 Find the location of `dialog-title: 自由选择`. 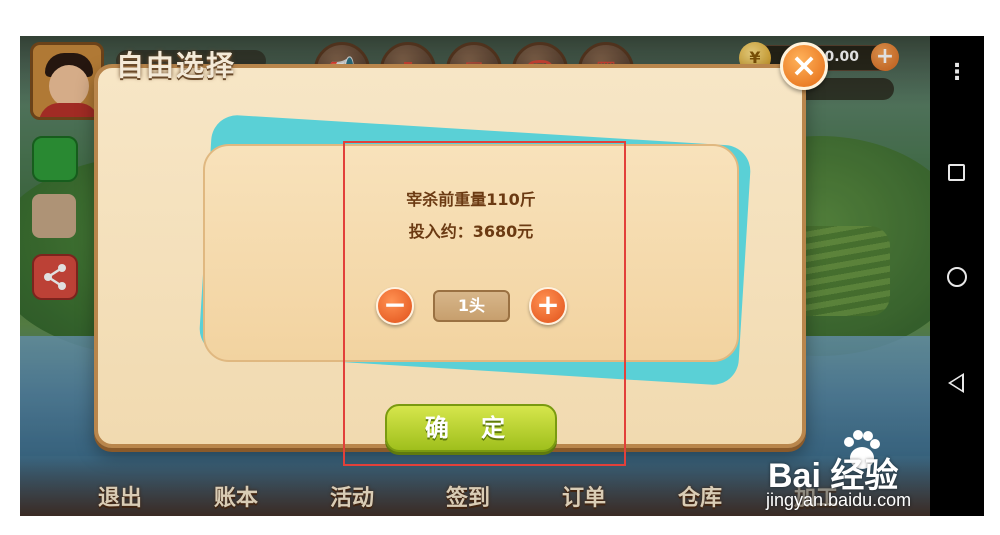

dialog-title: 自由选择 is located at coordinates (176, 65).